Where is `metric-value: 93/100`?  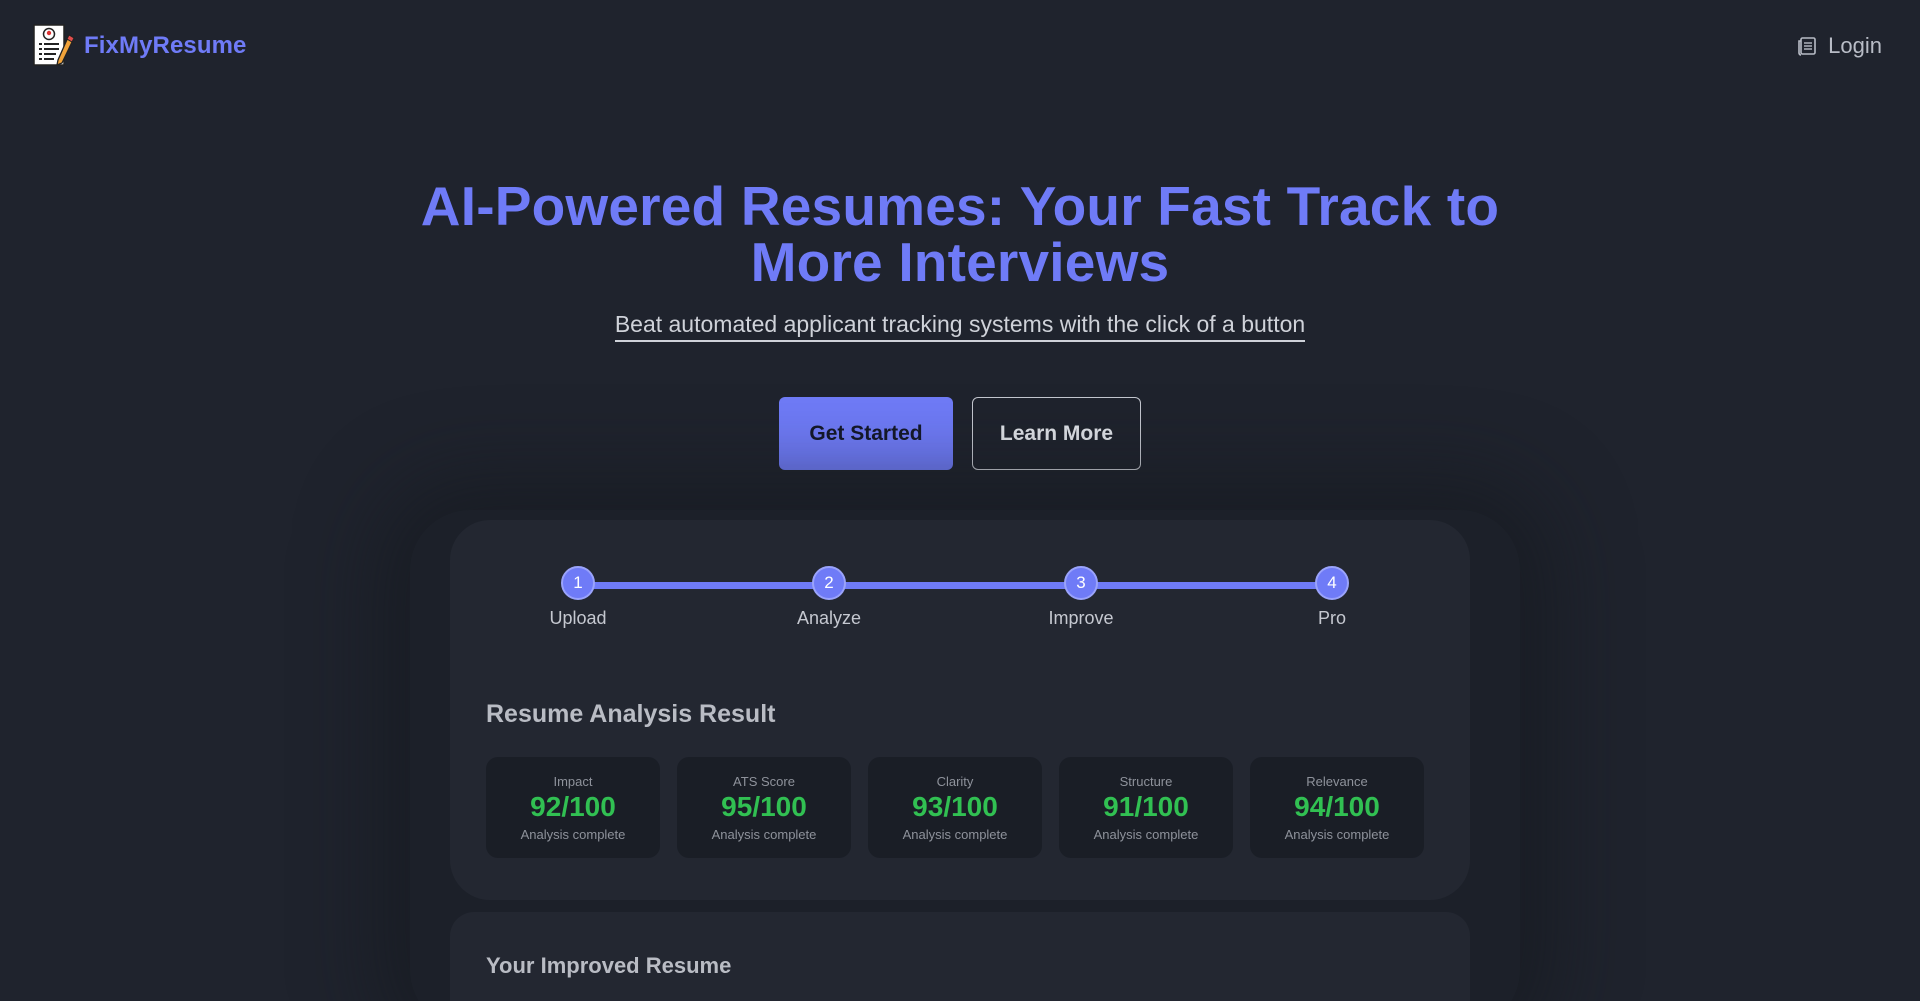
metric-value: 93/100 is located at coordinates (955, 806).